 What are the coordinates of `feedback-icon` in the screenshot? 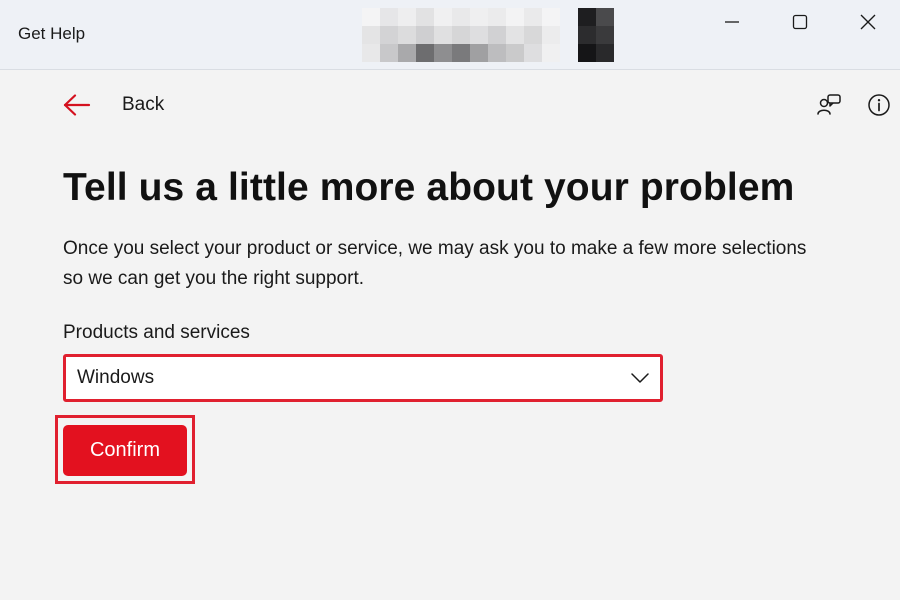 It's located at (829, 105).